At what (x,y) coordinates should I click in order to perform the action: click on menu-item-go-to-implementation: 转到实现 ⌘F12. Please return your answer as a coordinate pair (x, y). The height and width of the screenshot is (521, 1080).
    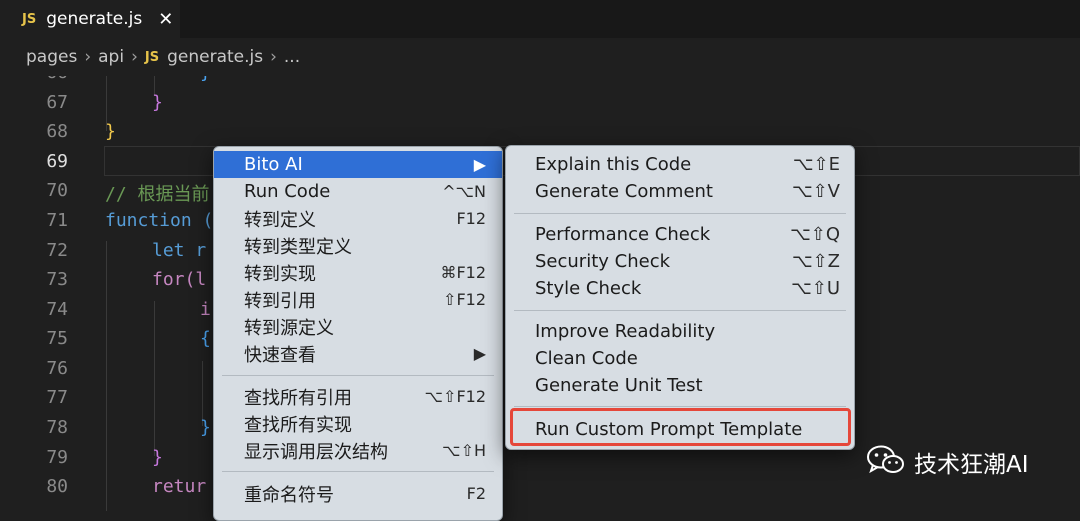
    Looking at the image, I should click on (358, 272).